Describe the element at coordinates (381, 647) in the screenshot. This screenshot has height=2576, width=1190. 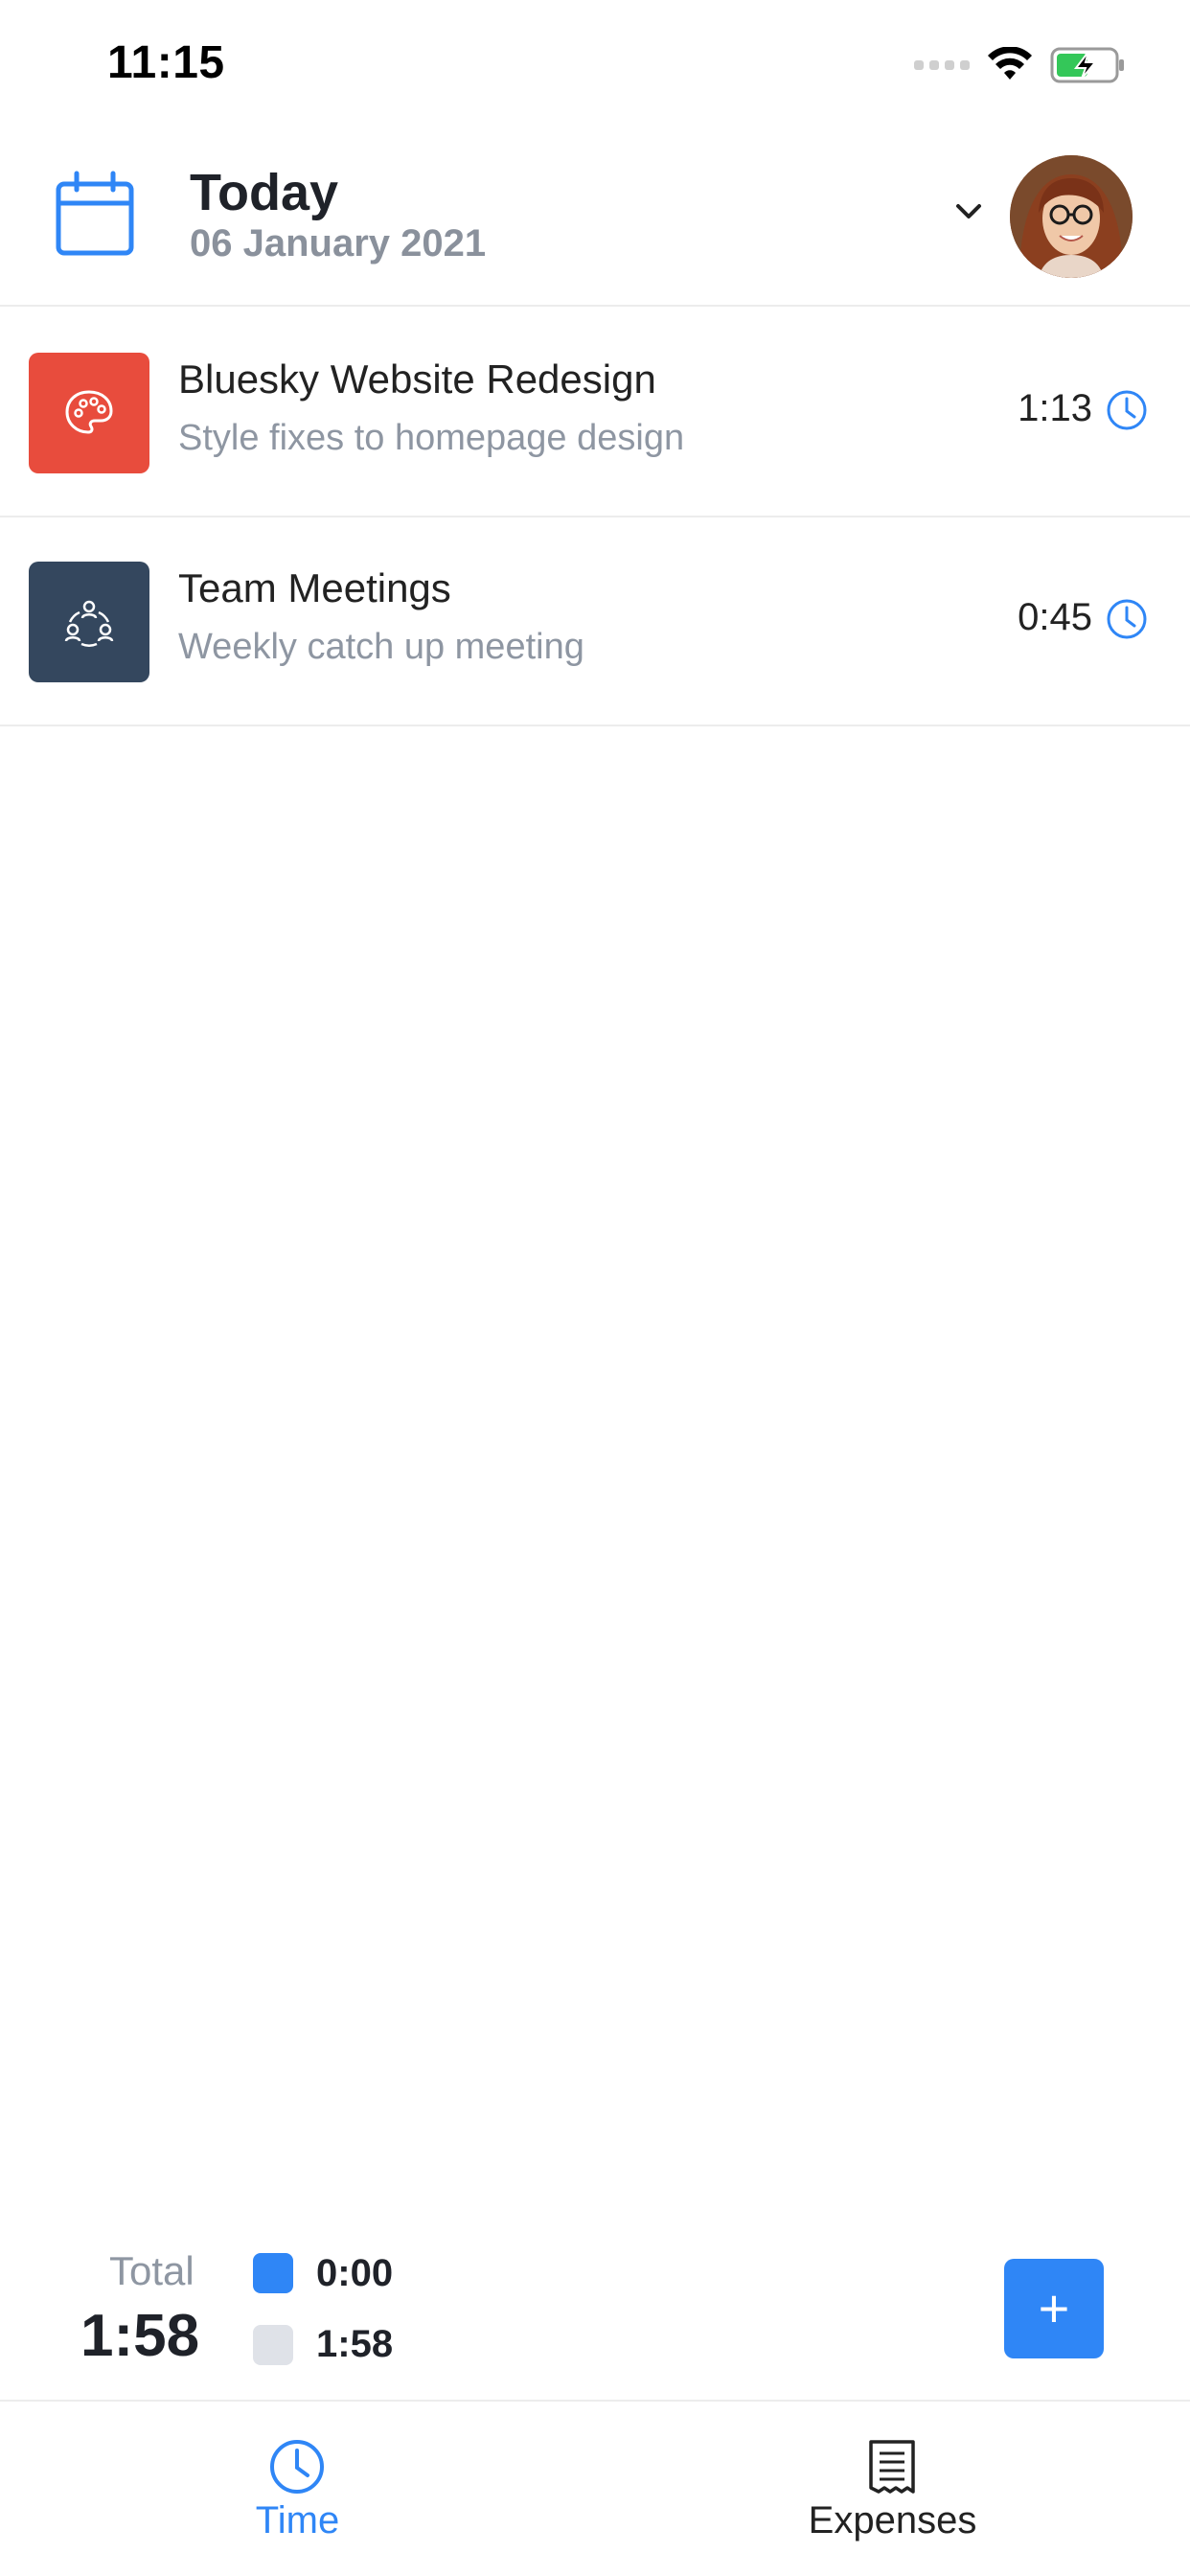
I see `entry-description: Weekly catch up meeting` at that location.